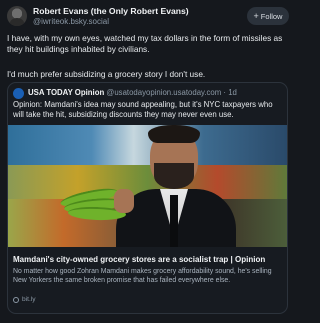  I want to click on necktie, so click(174, 221).